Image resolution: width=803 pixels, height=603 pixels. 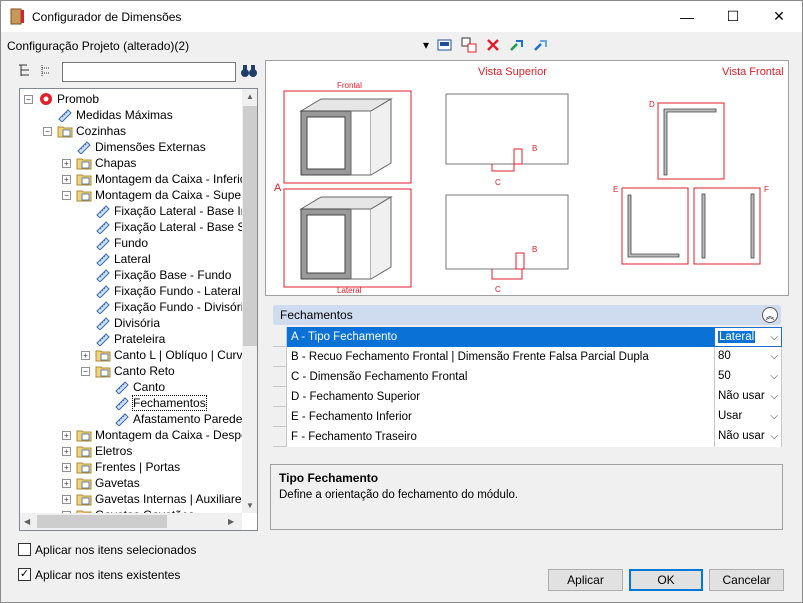 What do you see at coordinates (130, 339) in the screenshot?
I see `tree-item: Prateleira` at bounding box center [130, 339].